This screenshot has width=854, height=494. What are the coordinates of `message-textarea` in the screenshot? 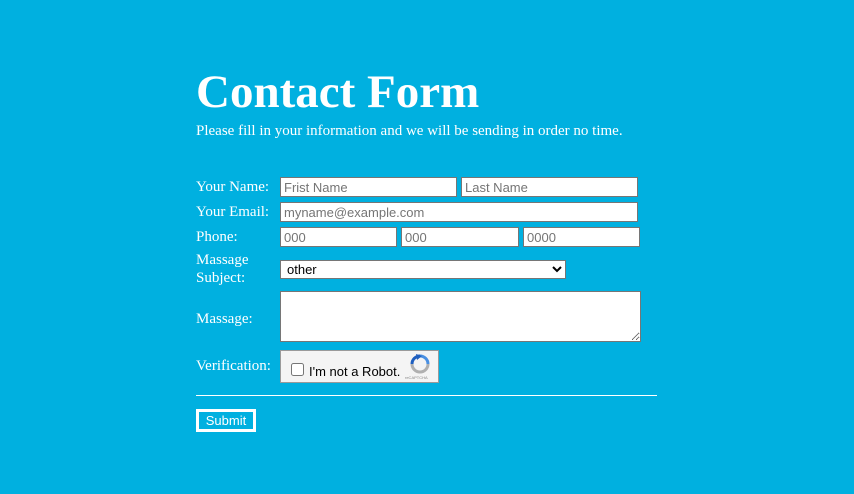 It's located at (460, 316).